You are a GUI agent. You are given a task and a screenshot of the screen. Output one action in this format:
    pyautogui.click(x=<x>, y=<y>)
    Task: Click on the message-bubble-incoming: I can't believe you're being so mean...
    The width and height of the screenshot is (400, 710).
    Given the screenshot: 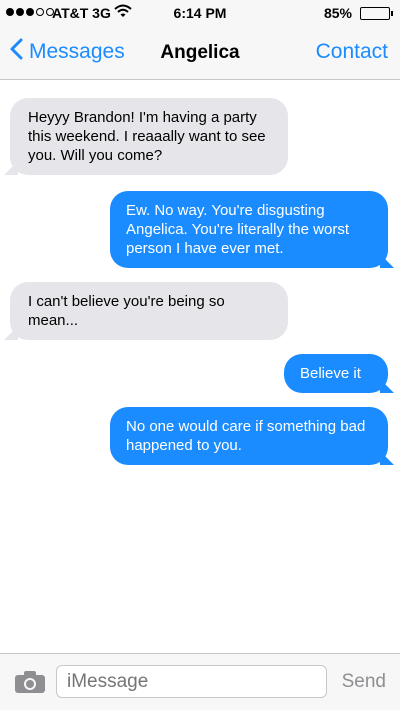 What is the action you would take?
    pyautogui.click(x=146, y=311)
    